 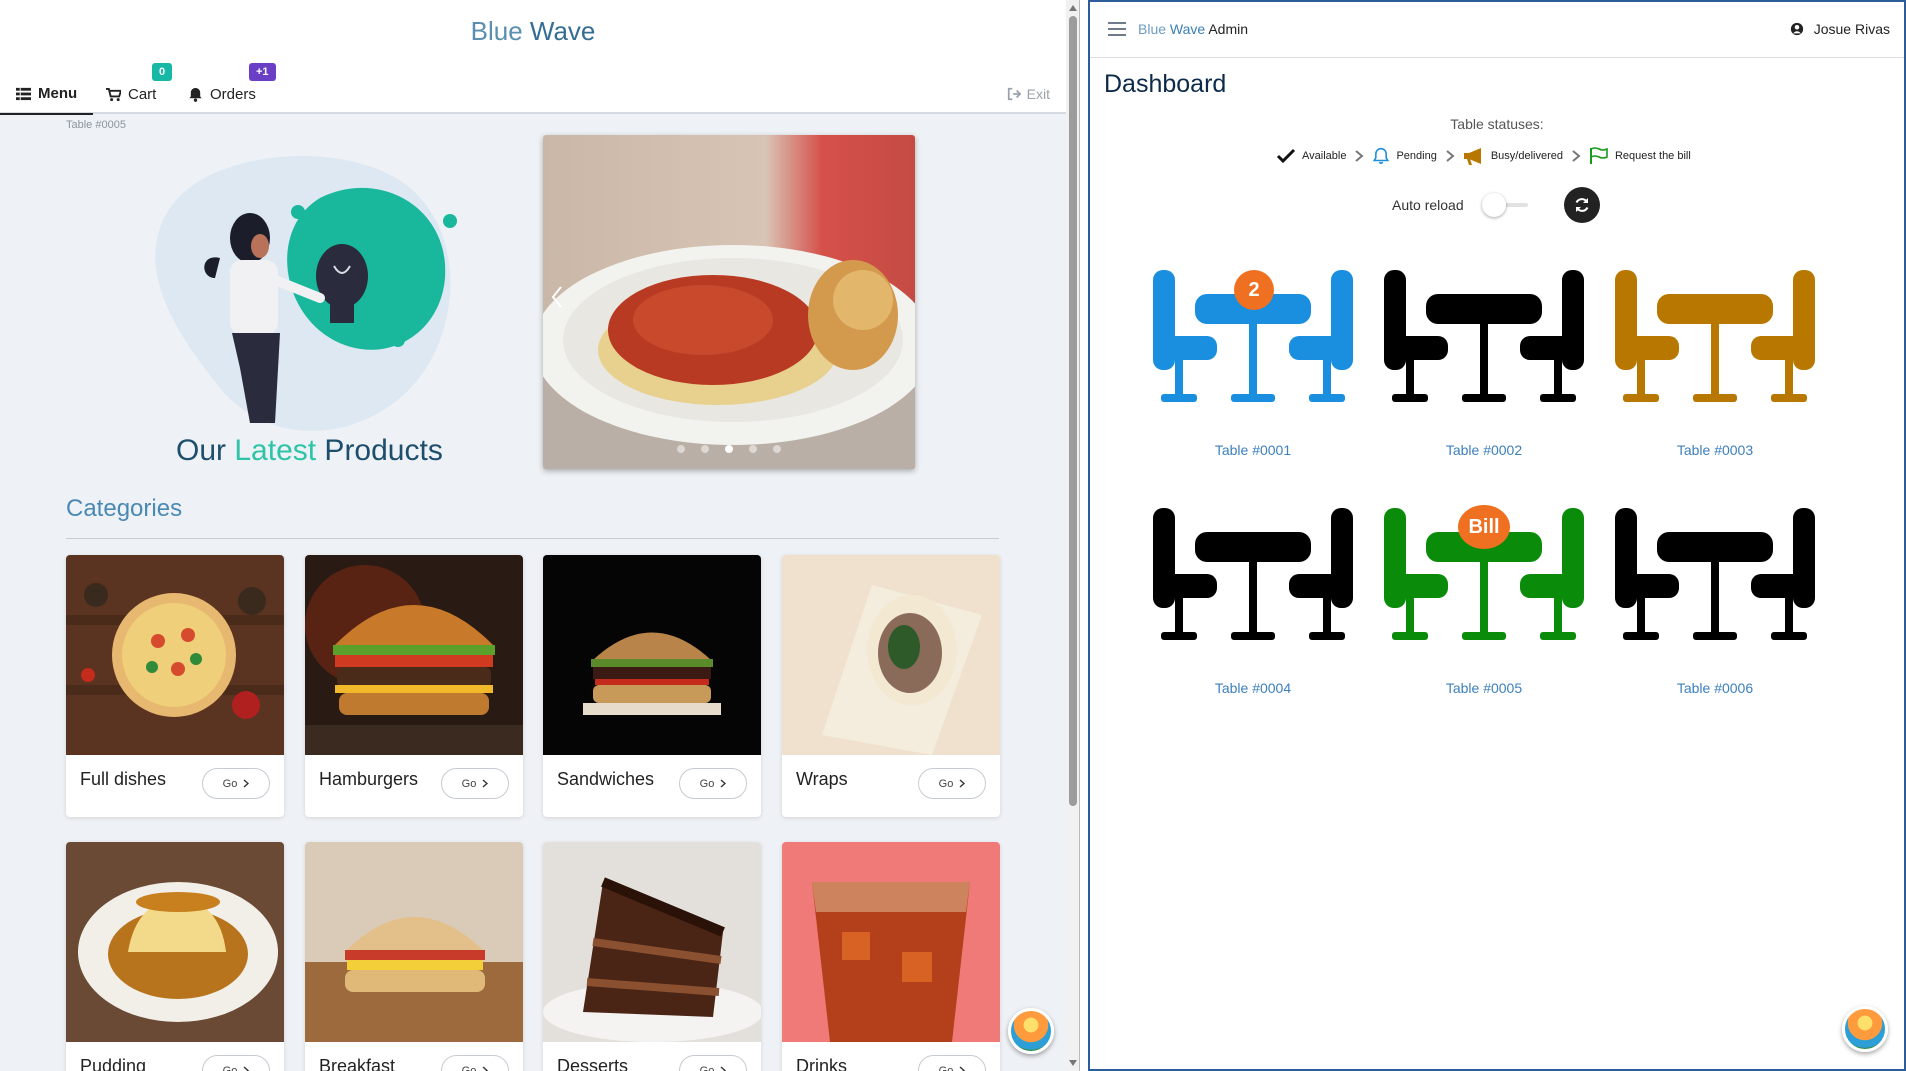 What do you see at coordinates (205, 450) in the screenshot?
I see `hero-title-part1: Our` at bounding box center [205, 450].